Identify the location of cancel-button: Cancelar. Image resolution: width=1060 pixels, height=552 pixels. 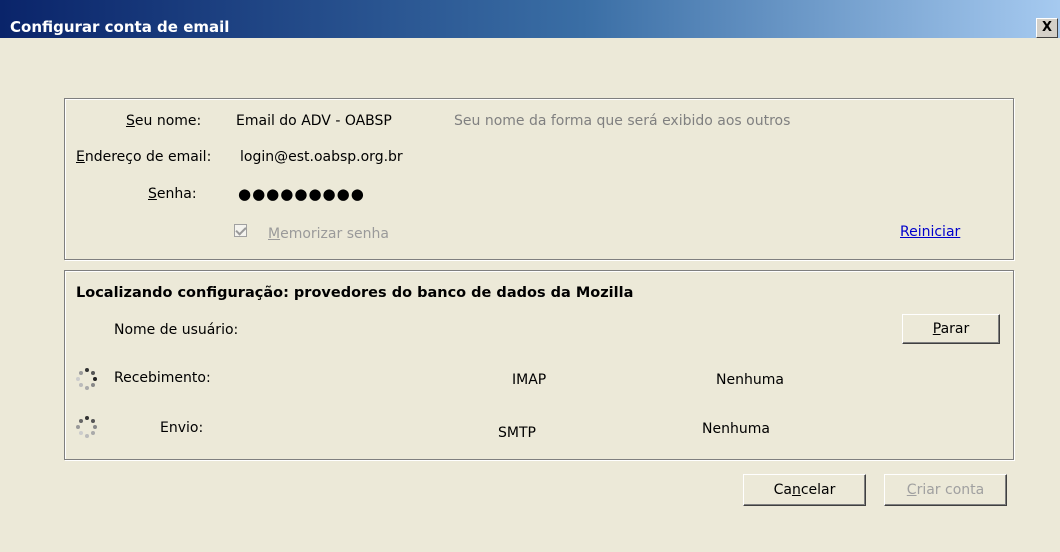
(804, 490).